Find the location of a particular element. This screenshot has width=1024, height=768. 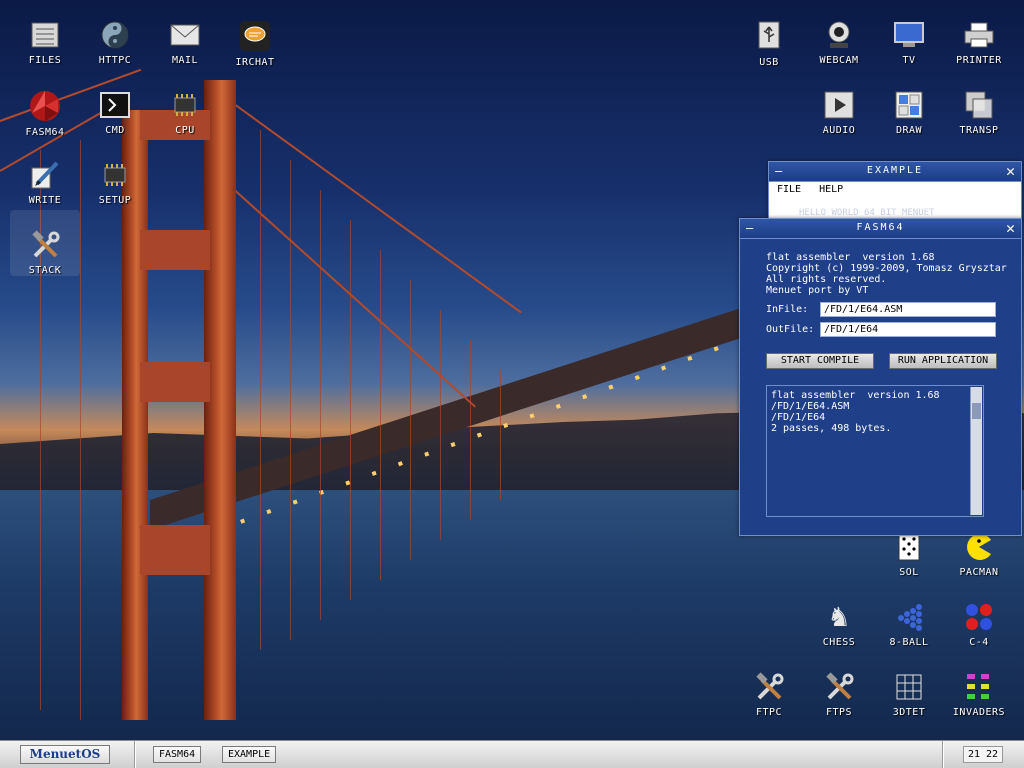

desktop-icon-setup: SETUP is located at coordinates (115, 173).